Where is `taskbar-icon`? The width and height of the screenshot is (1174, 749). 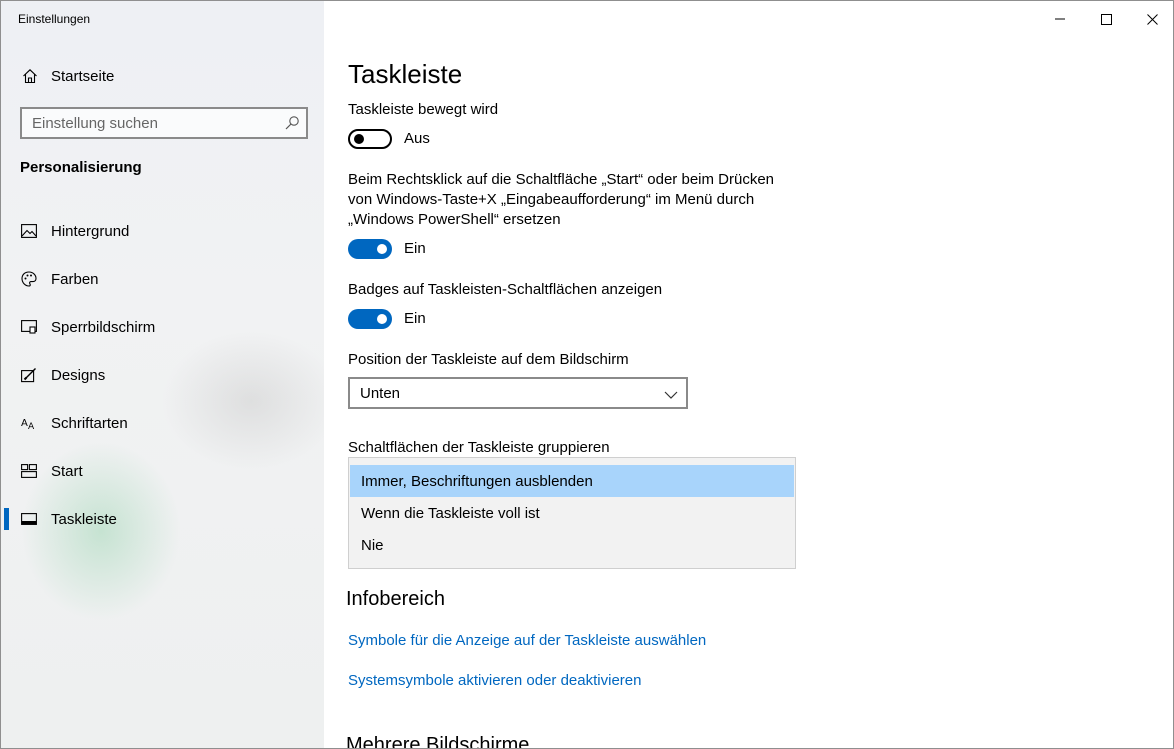
taskbar-icon is located at coordinates (29, 519).